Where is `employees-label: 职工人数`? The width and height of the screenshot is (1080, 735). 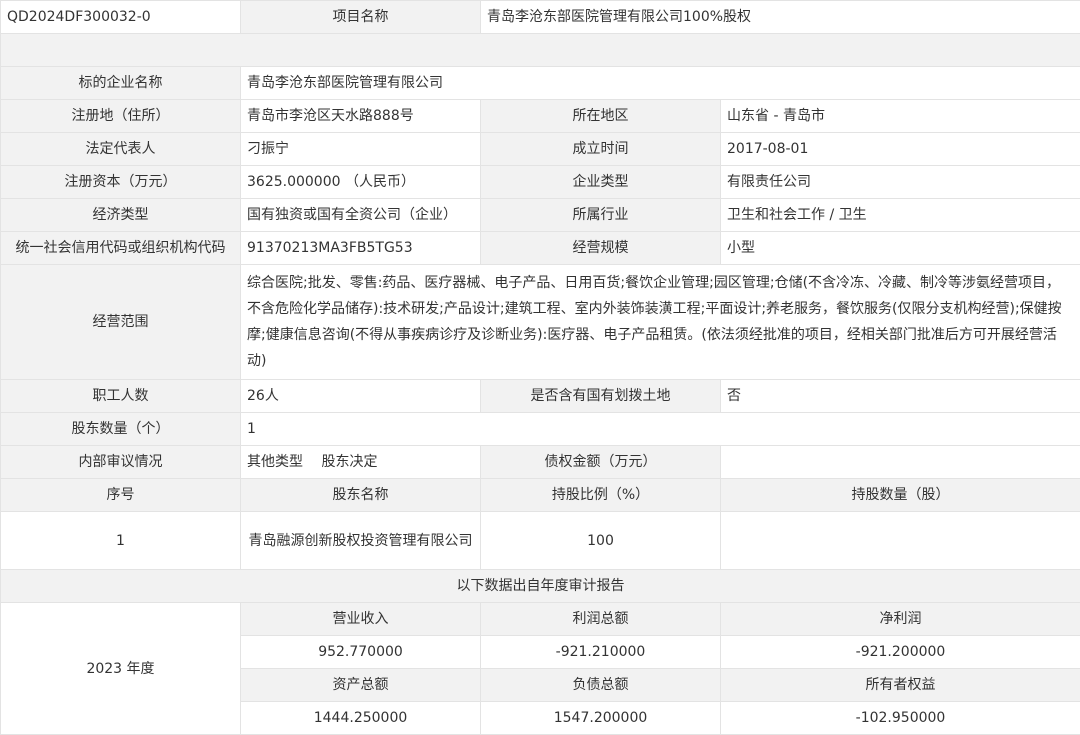
employees-label: 职工人数 is located at coordinates (121, 396).